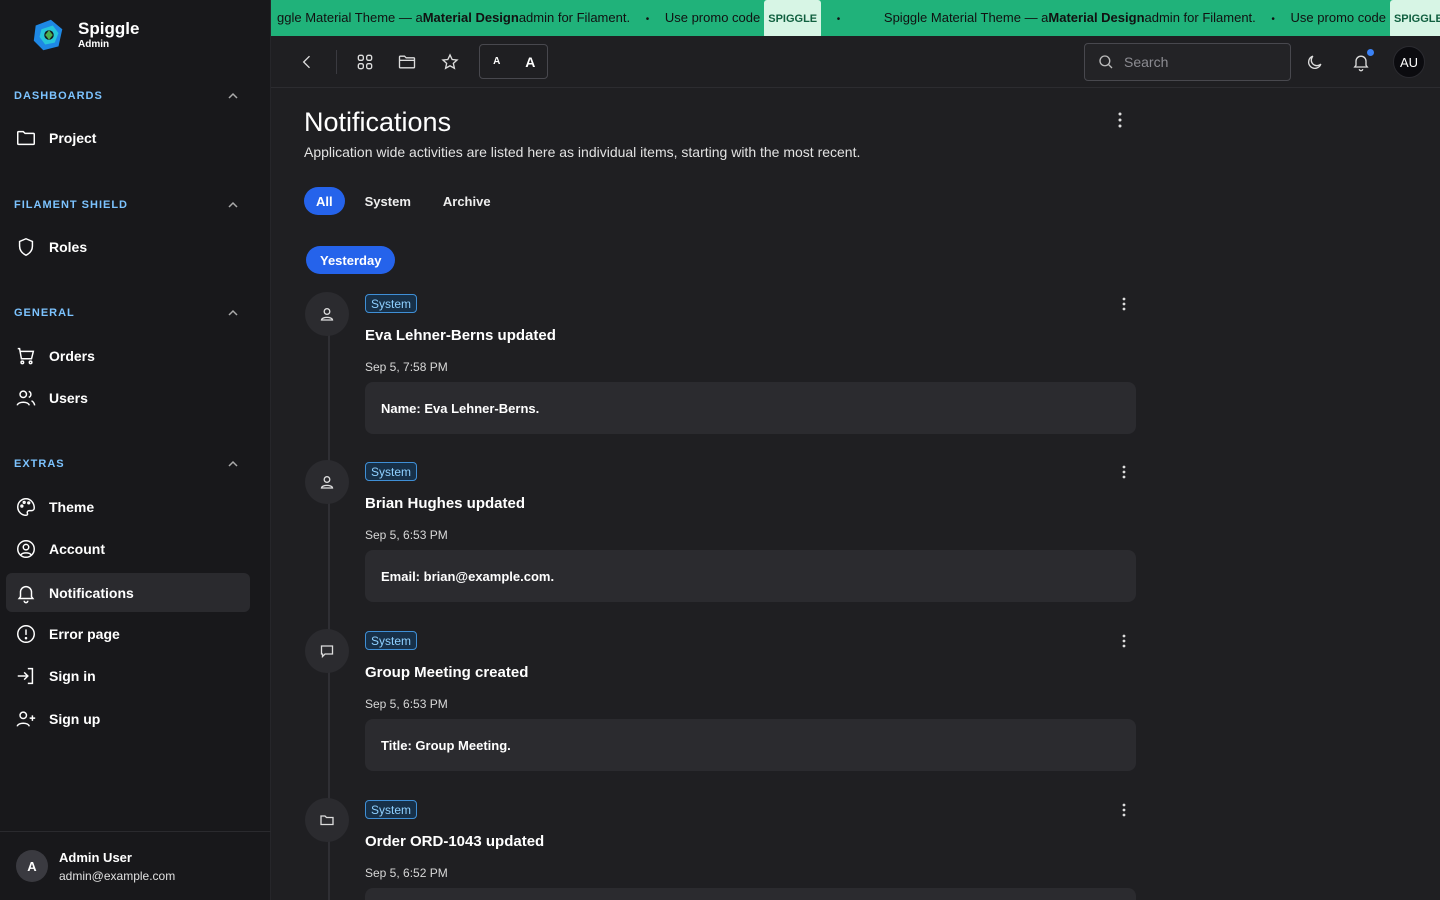 The height and width of the screenshot is (900, 1440). What do you see at coordinates (1315, 62) in the screenshot?
I see `theme-toggle-button` at bounding box center [1315, 62].